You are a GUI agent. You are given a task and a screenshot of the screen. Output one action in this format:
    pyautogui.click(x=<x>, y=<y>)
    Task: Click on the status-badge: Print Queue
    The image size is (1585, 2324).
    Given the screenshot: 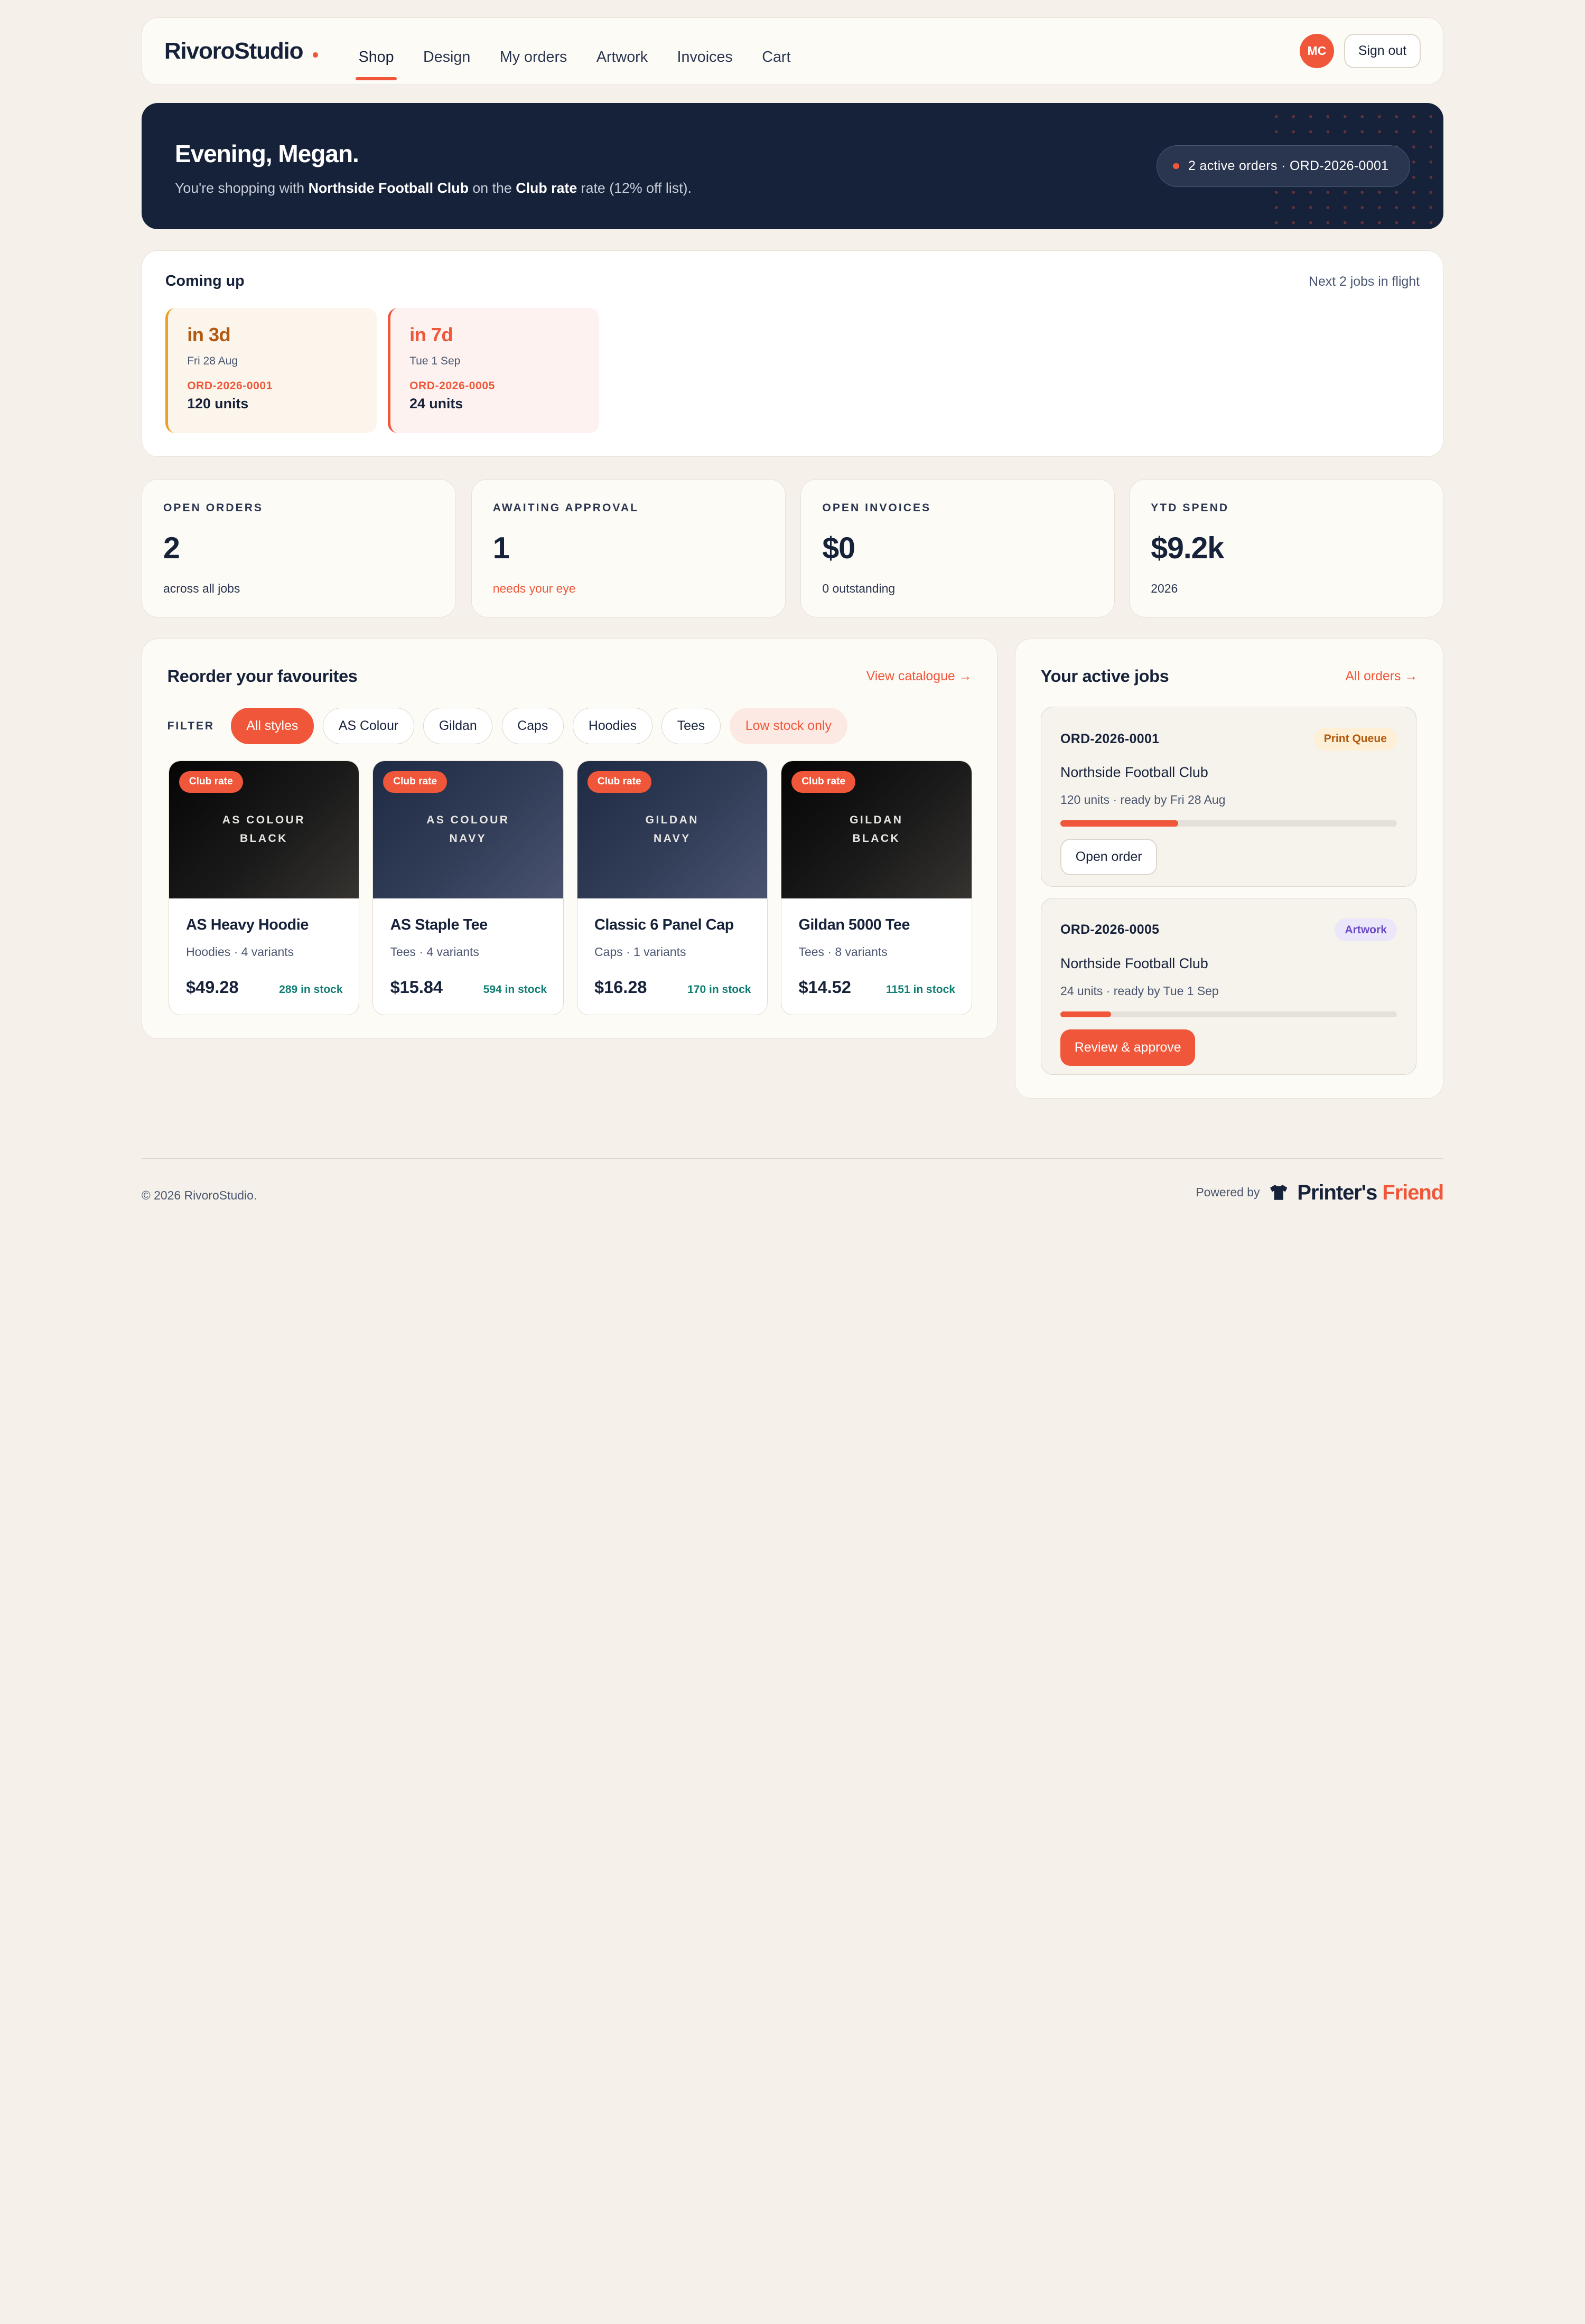 What is the action you would take?
    pyautogui.click(x=1355, y=739)
    